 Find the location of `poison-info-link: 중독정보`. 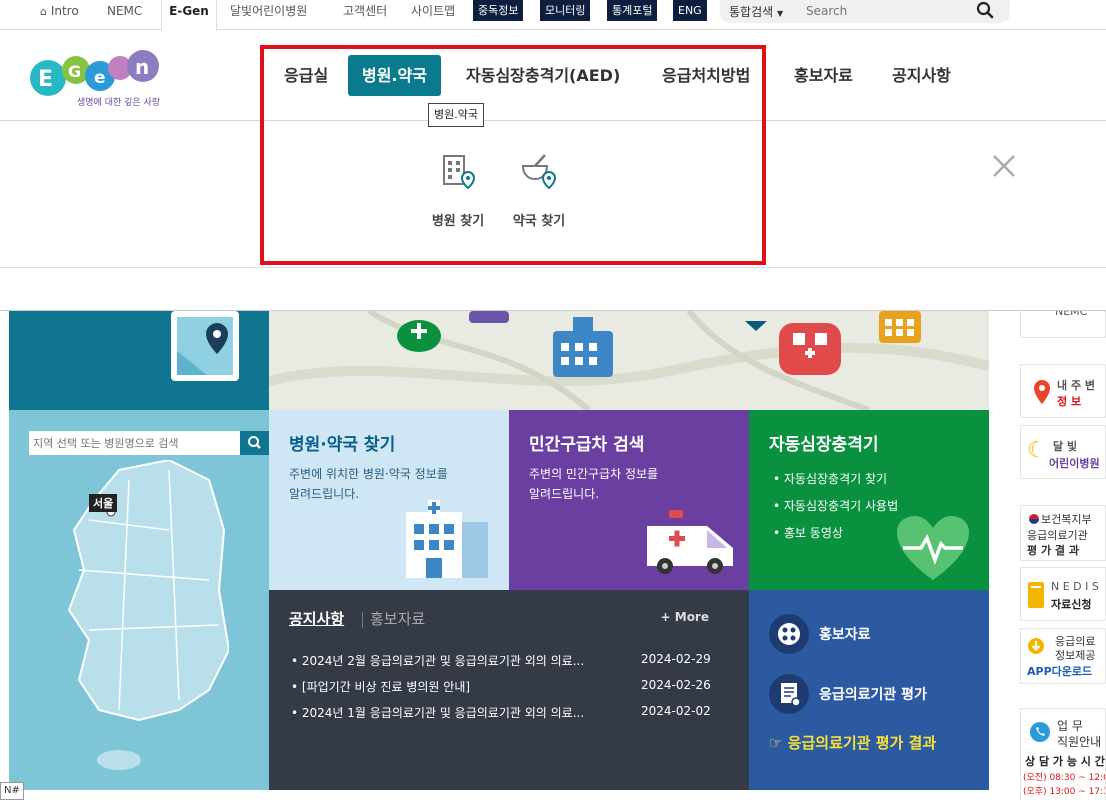

poison-info-link: 중독정보 is located at coordinates (498, 10).